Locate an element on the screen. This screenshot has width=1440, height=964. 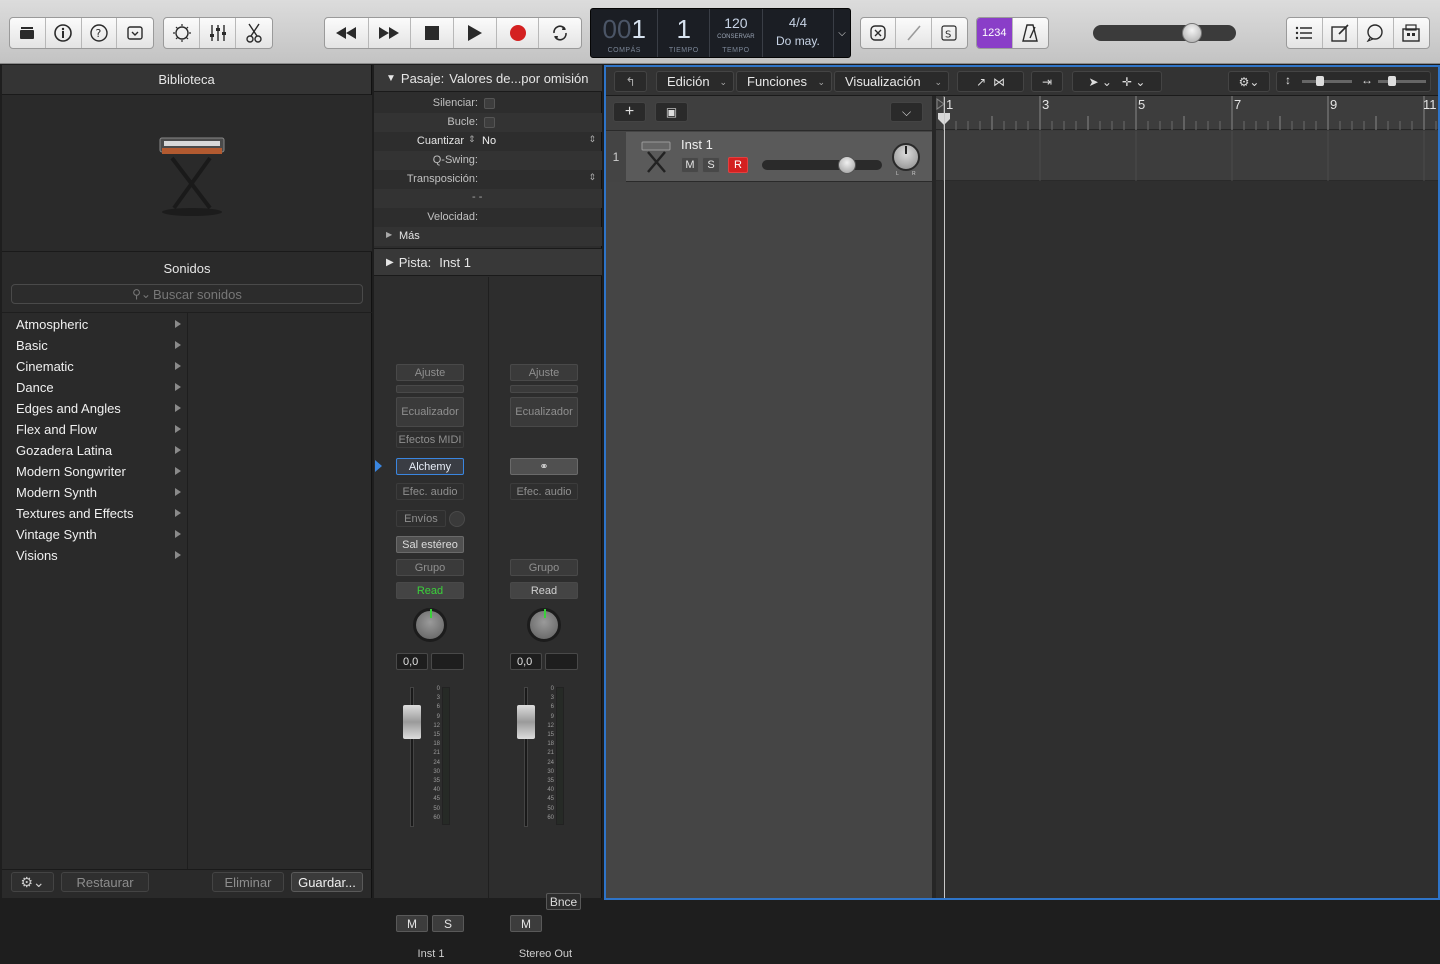
quantize-row: Cuantizar ⇕ No ⇕ is located at coordinates (488, 141).